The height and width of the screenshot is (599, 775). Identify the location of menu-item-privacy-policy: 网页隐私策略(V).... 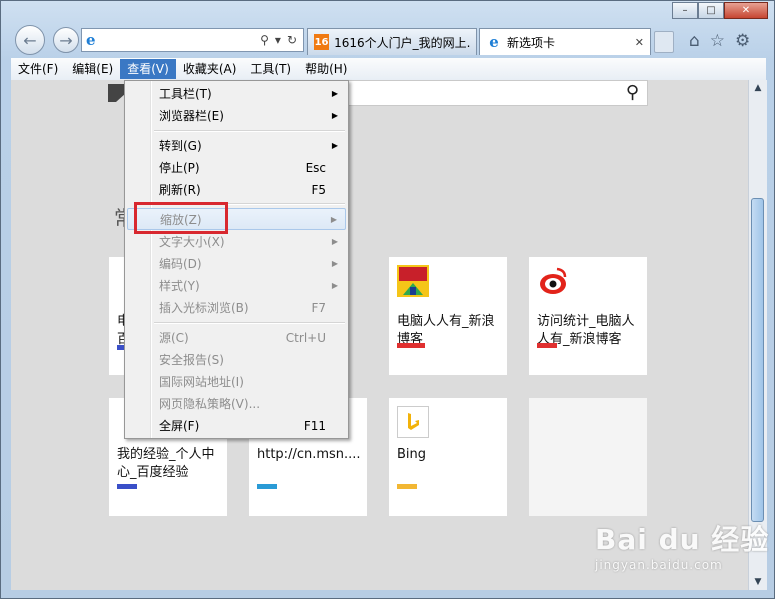
(236, 404).